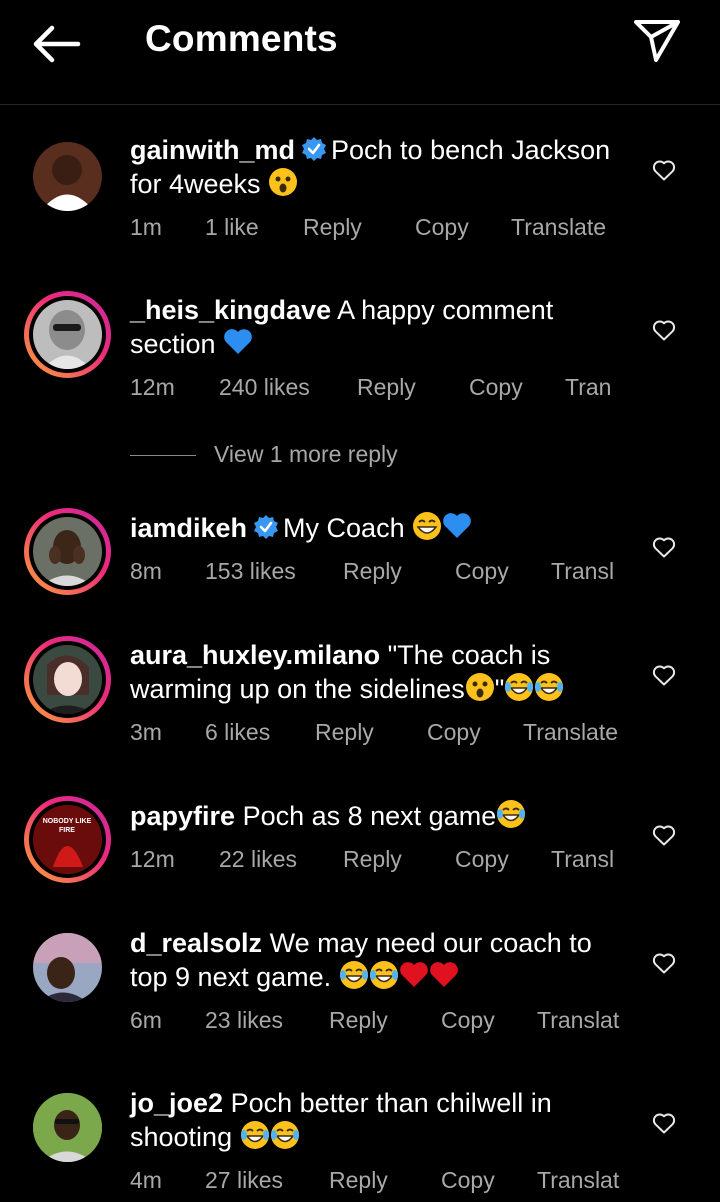 The height and width of the screenshot is (1202, 720). What do you see at coordinates (255, 655) in the screenshot?
I see `comment-username: aura_huxley.milano` at bounding box center [255, 655].